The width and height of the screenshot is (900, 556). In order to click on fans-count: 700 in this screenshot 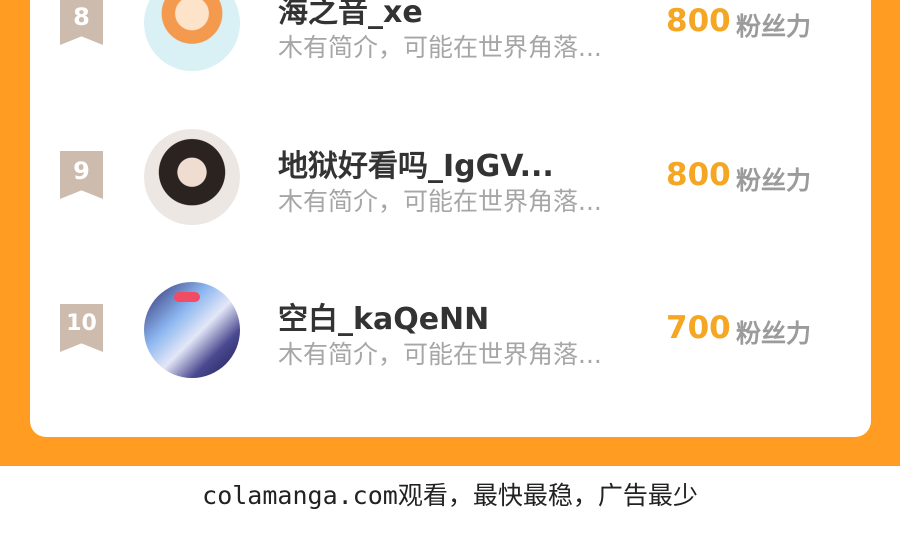, I will do `click(698, 328)`.